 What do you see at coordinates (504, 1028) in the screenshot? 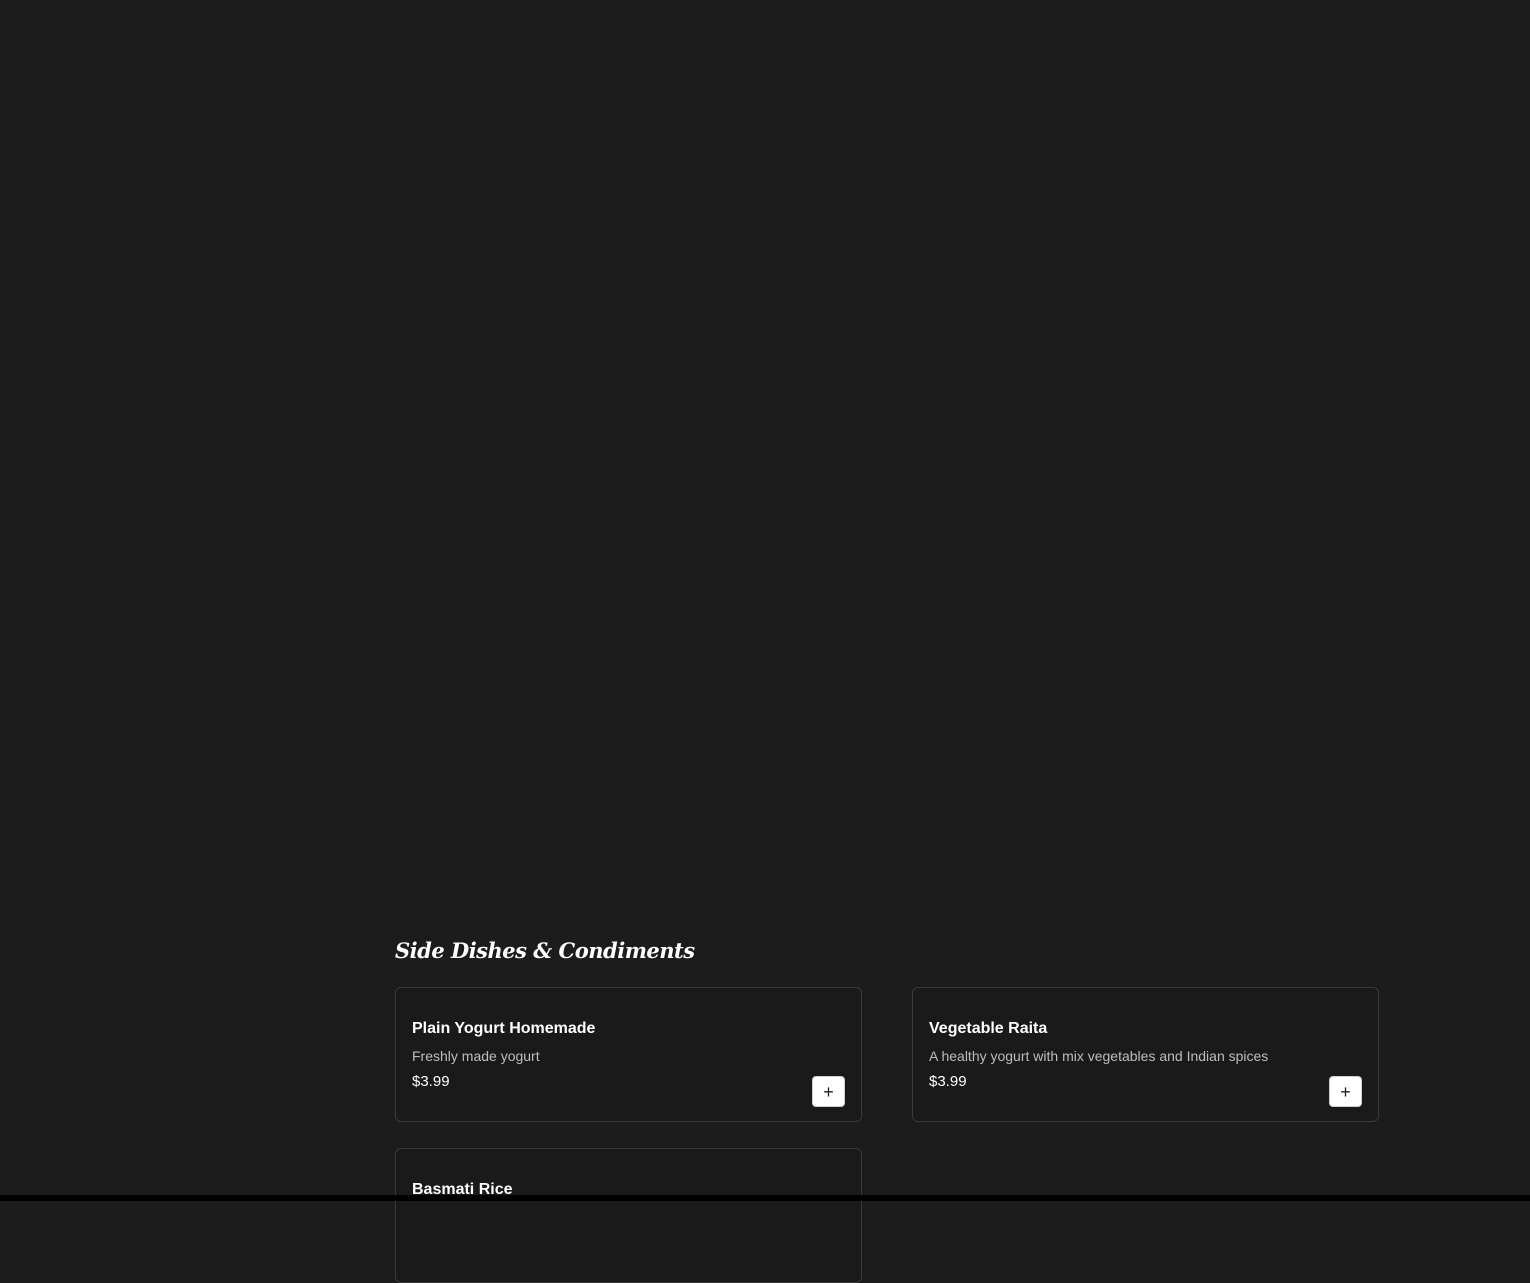
I see `menu-item-name: Plain Yogurt Homemade` at bounding box center [504, 1028].